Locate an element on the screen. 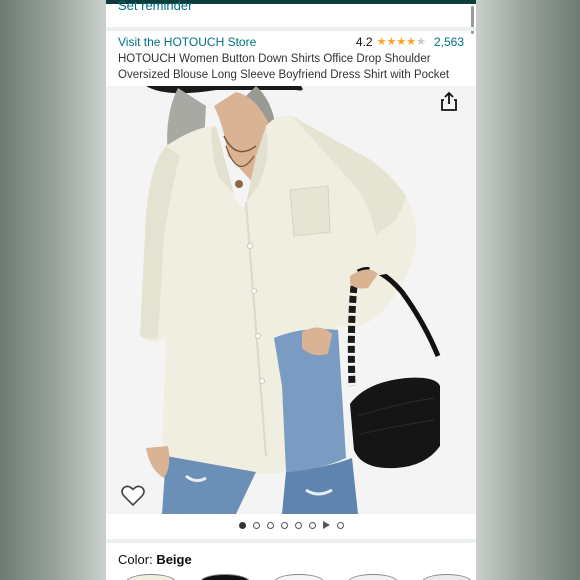 The height and width of the screenshot is (580, 580). store-row: Visit the HOTOUCH Store 4.2 ★★★★★ 2,563 is located at coordinates (291, 43).